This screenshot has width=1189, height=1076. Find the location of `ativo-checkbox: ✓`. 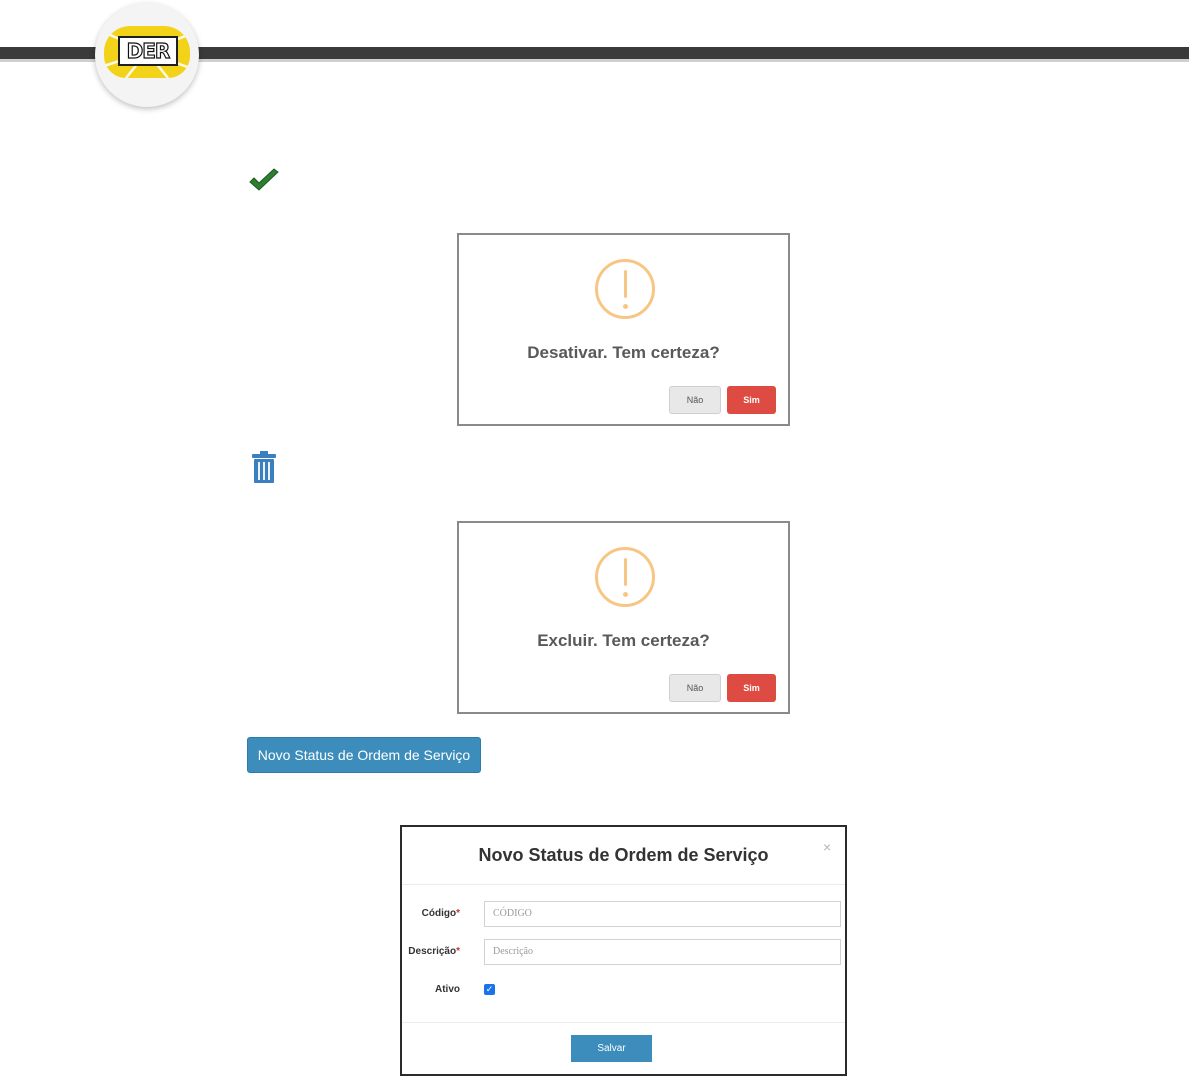

ativo-checkbox: ✓ is located at coordinates (489, 989).